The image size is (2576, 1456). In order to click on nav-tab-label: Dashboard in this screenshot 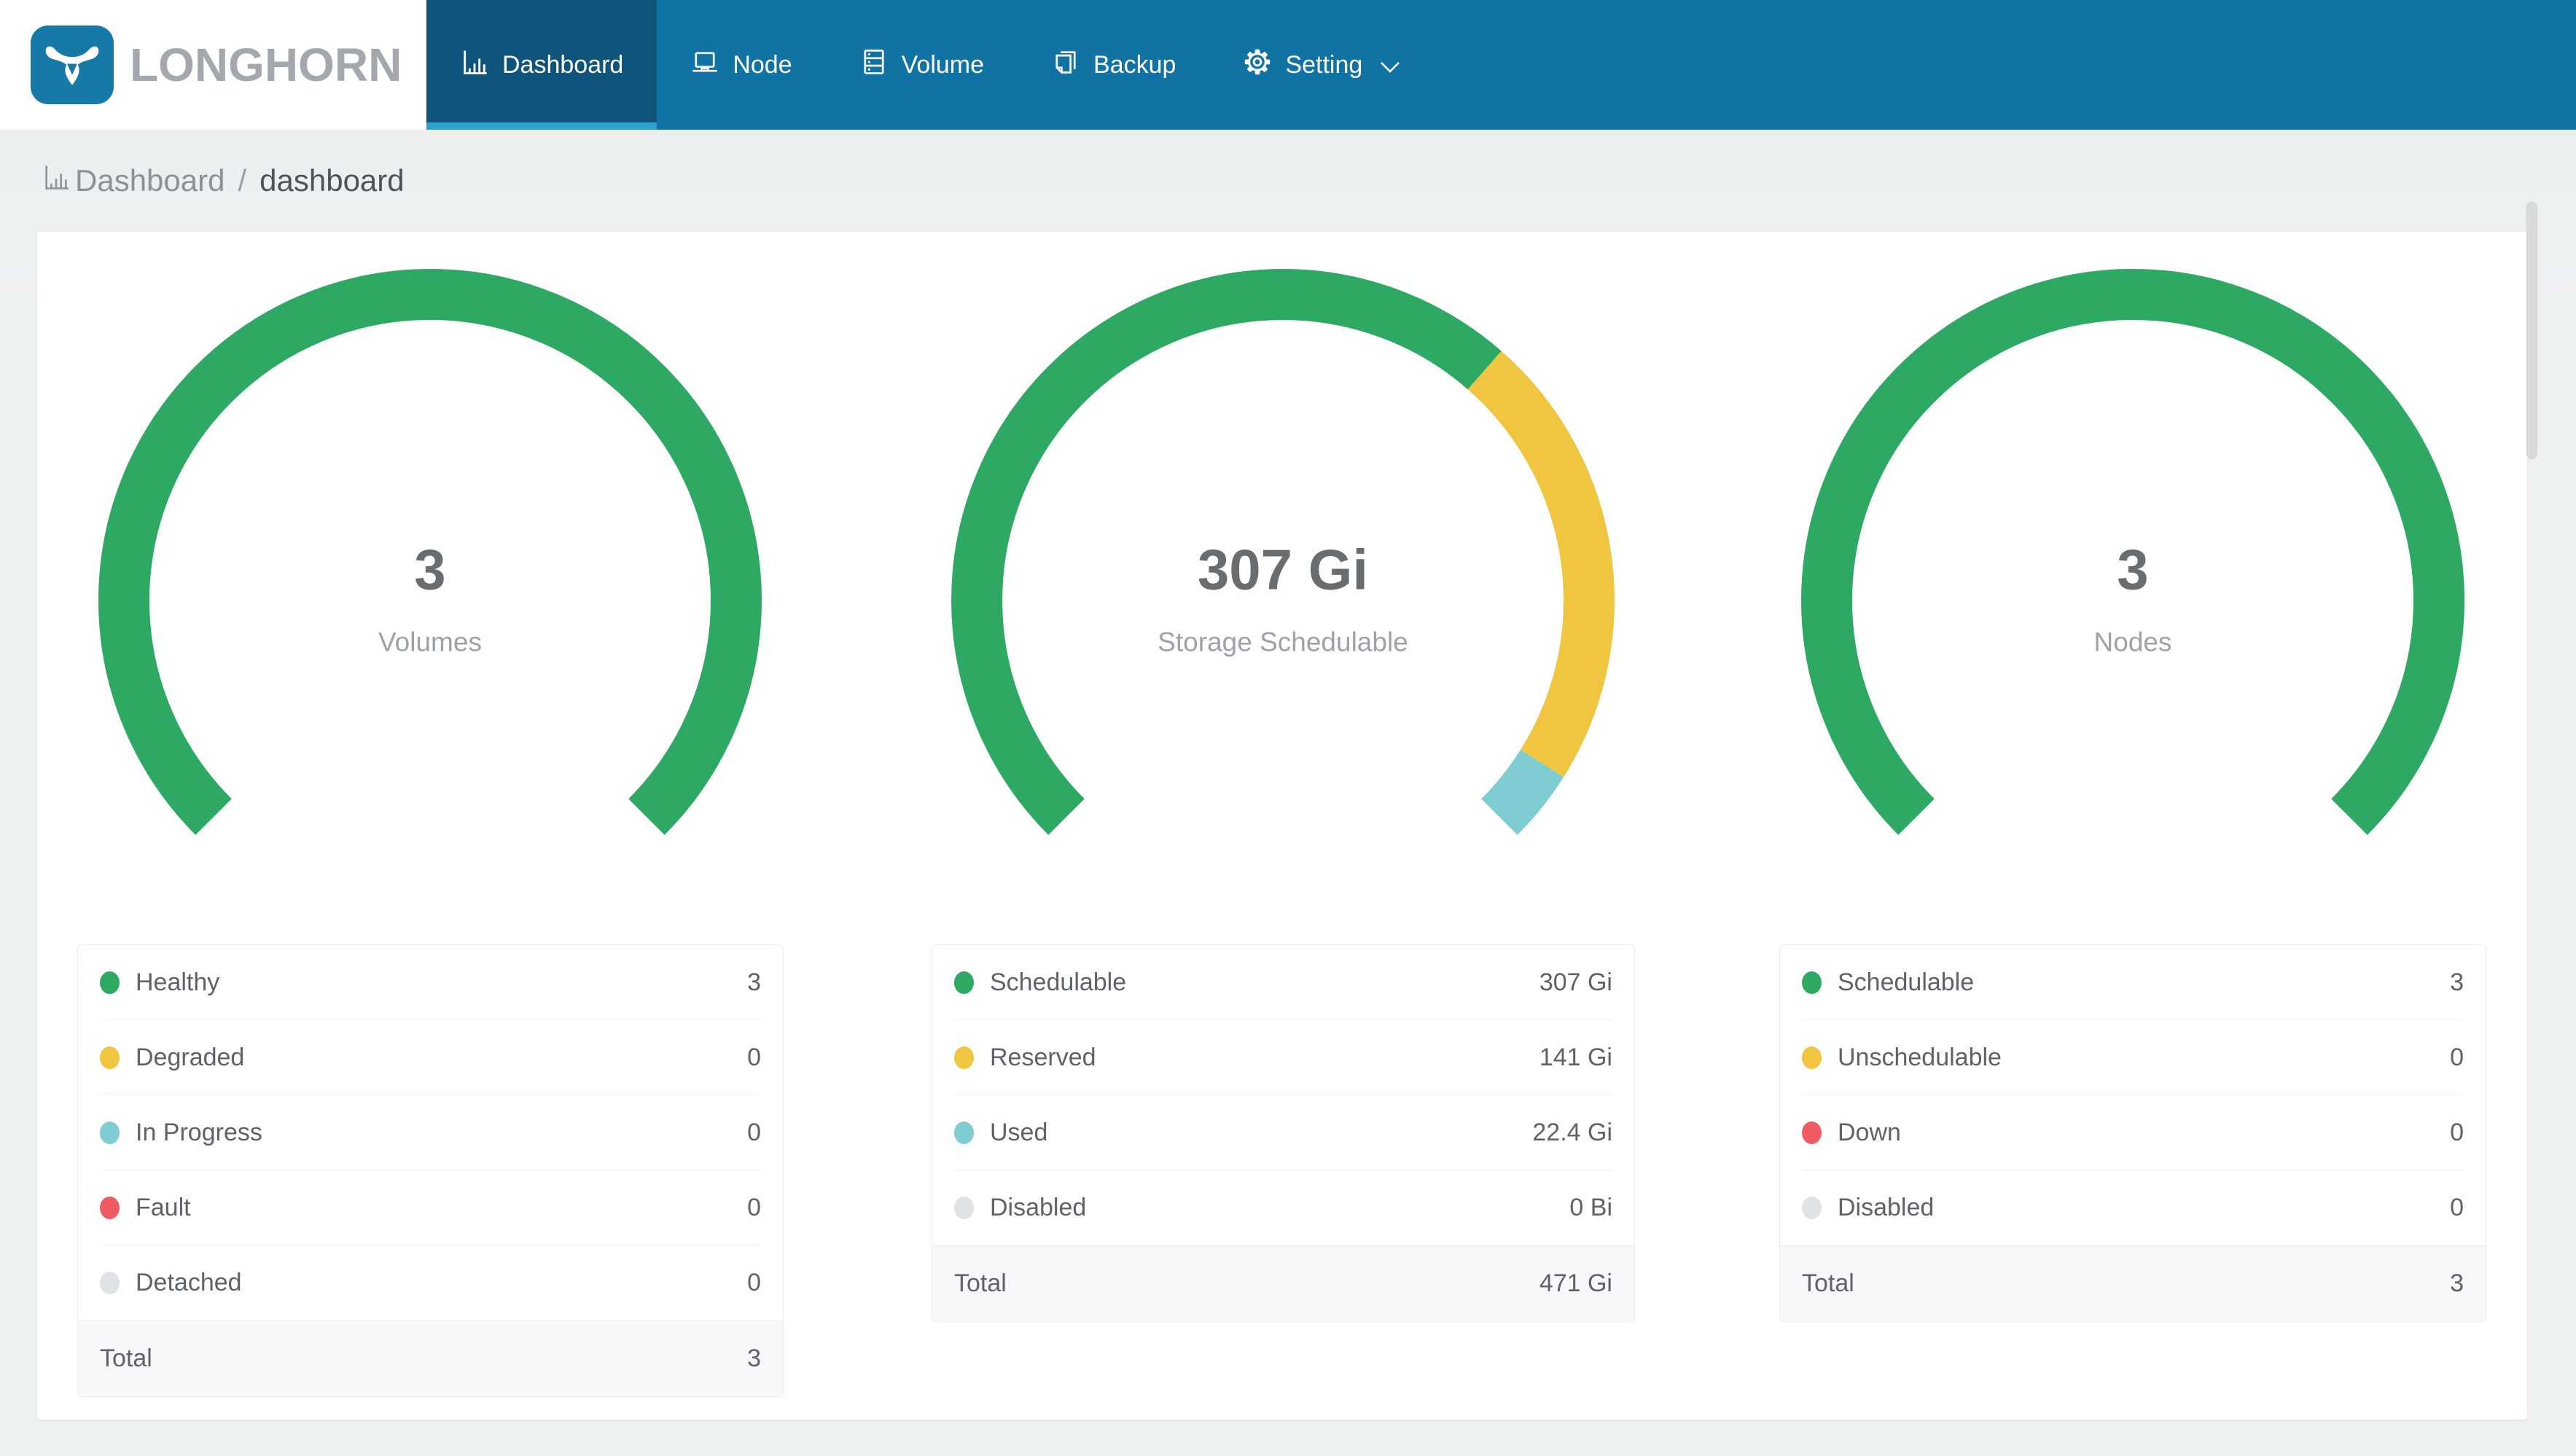, I will do `click(563, 64)`.